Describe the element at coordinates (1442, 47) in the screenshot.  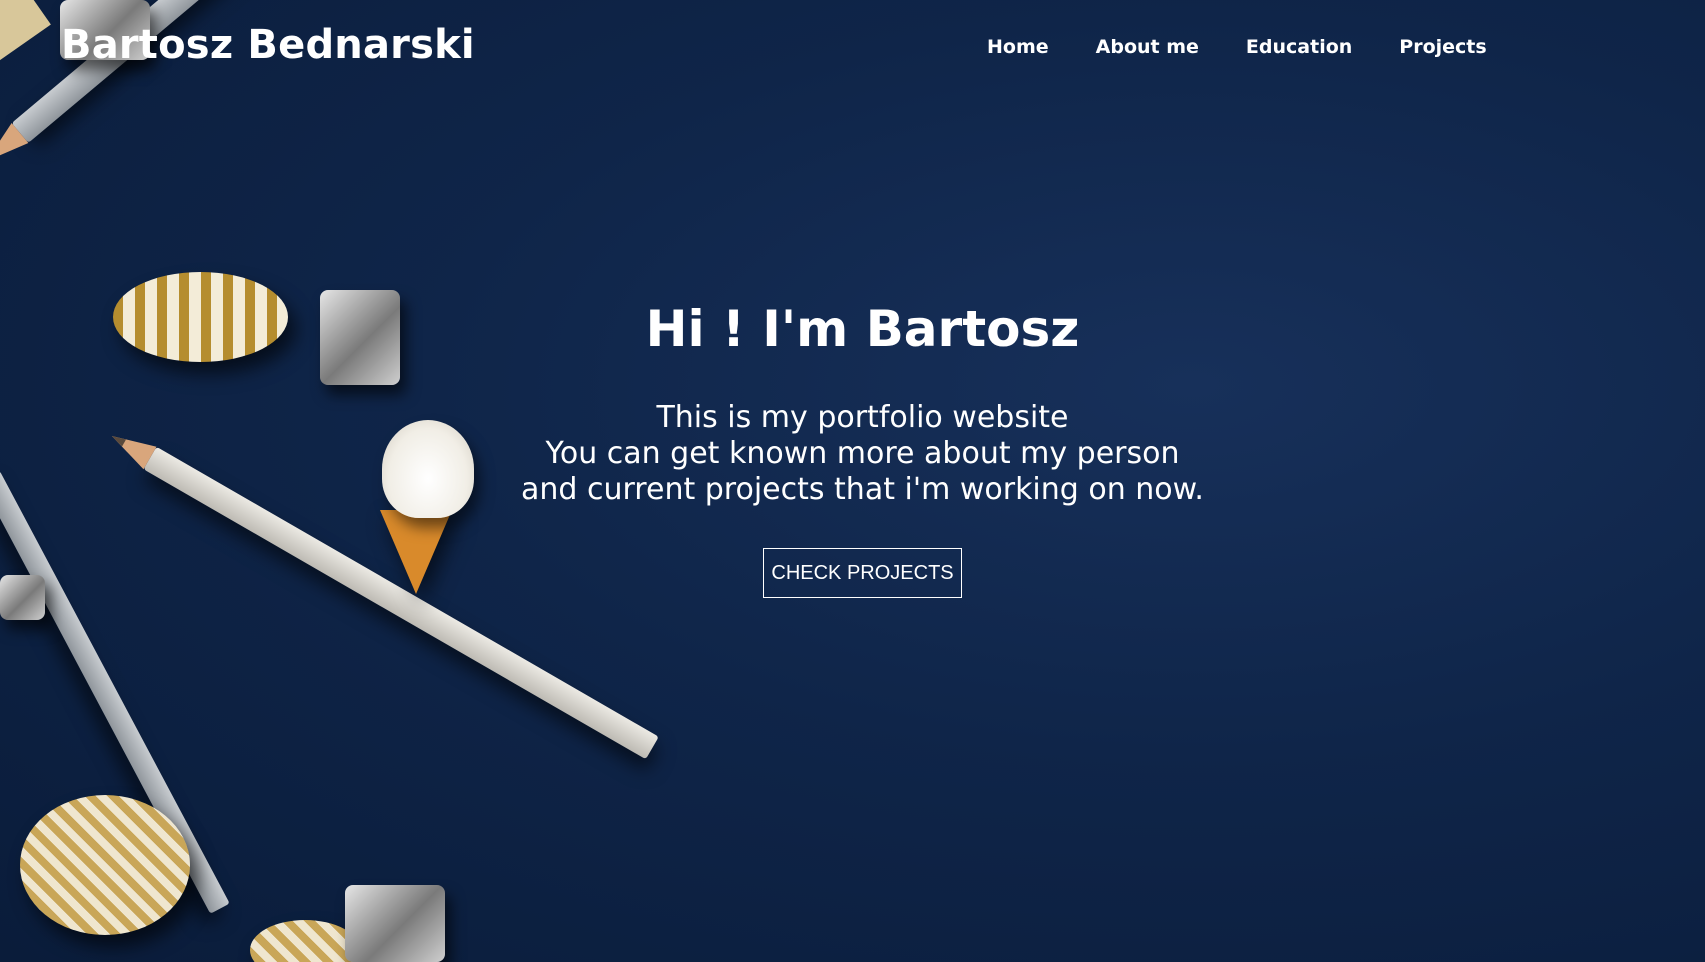
I see `nav-projects: Projects` at that location.